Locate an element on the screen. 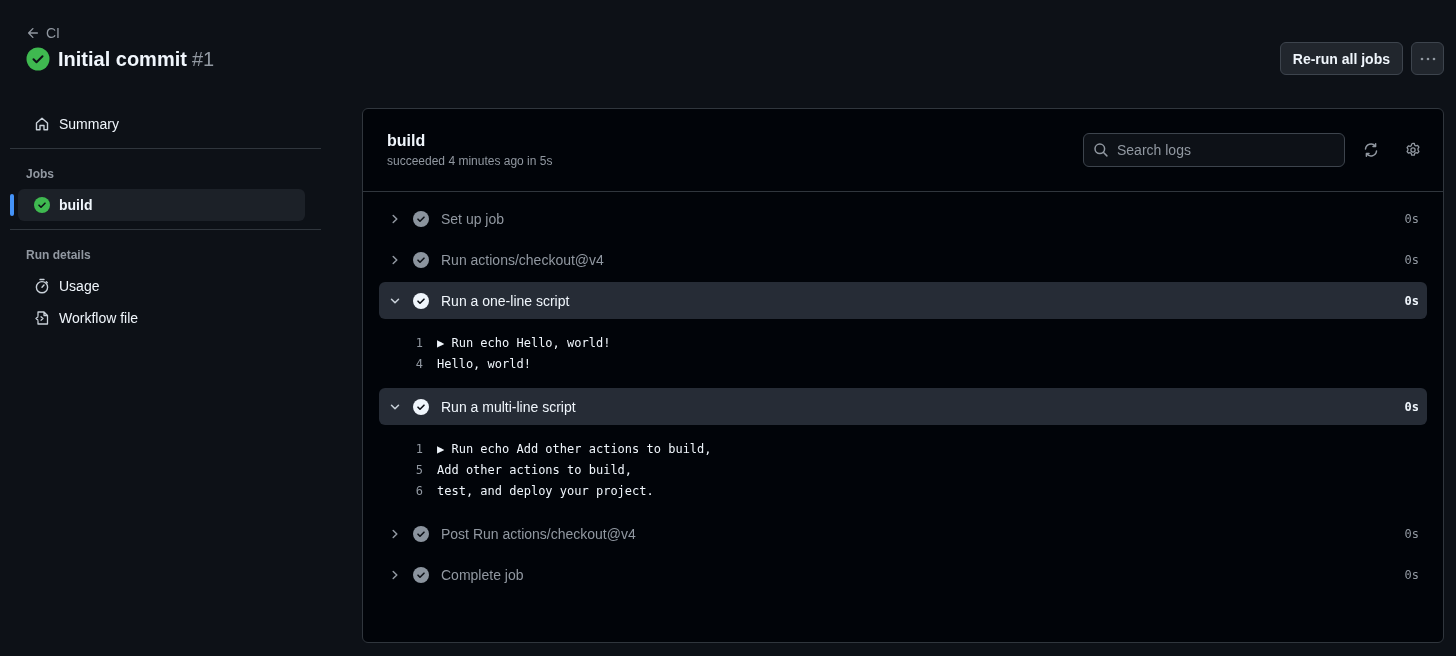 This screenshot has height=656, width=1456. run-number: #1 is located at coordinates (203, 59).